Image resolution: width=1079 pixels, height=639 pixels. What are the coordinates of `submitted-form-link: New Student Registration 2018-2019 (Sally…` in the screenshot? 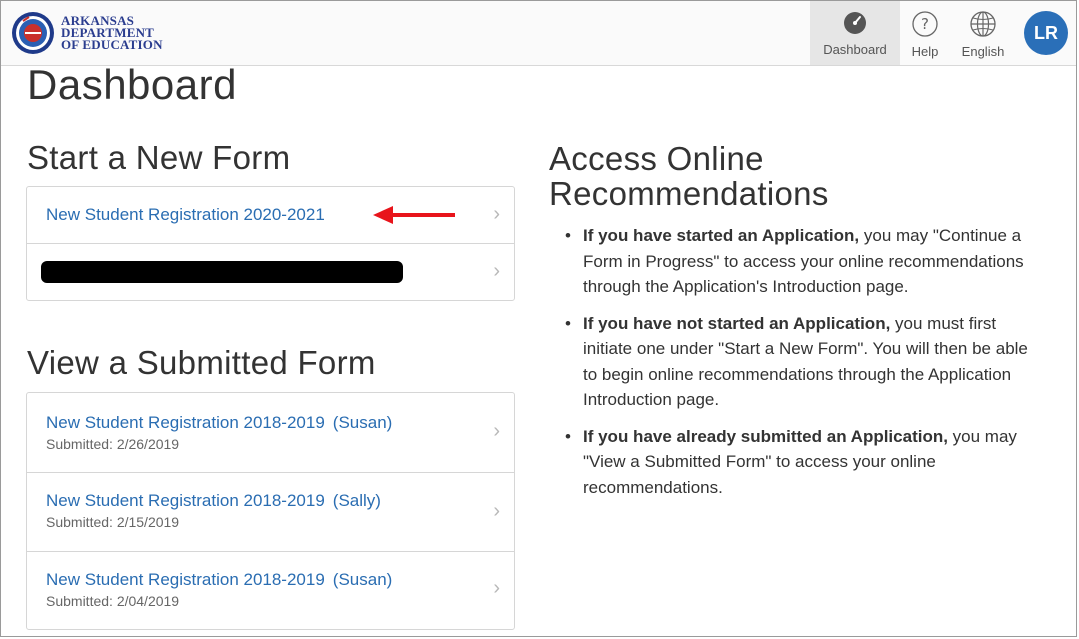 It's located at (213, 501).